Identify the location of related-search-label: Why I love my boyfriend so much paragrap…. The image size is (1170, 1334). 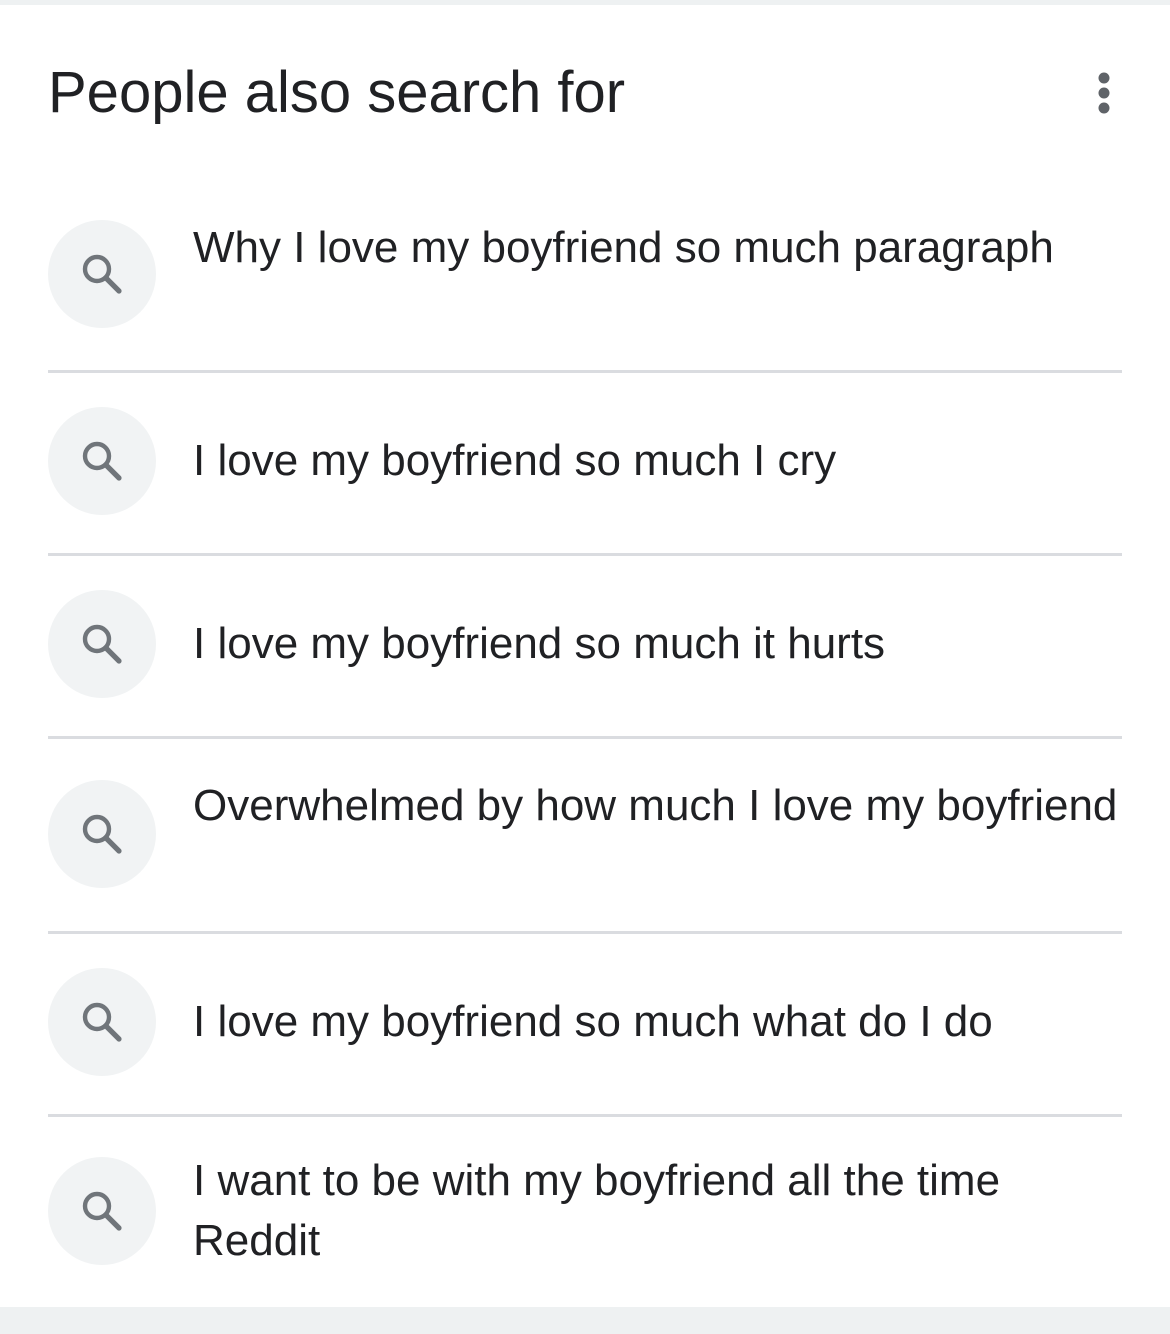
(623, 247).